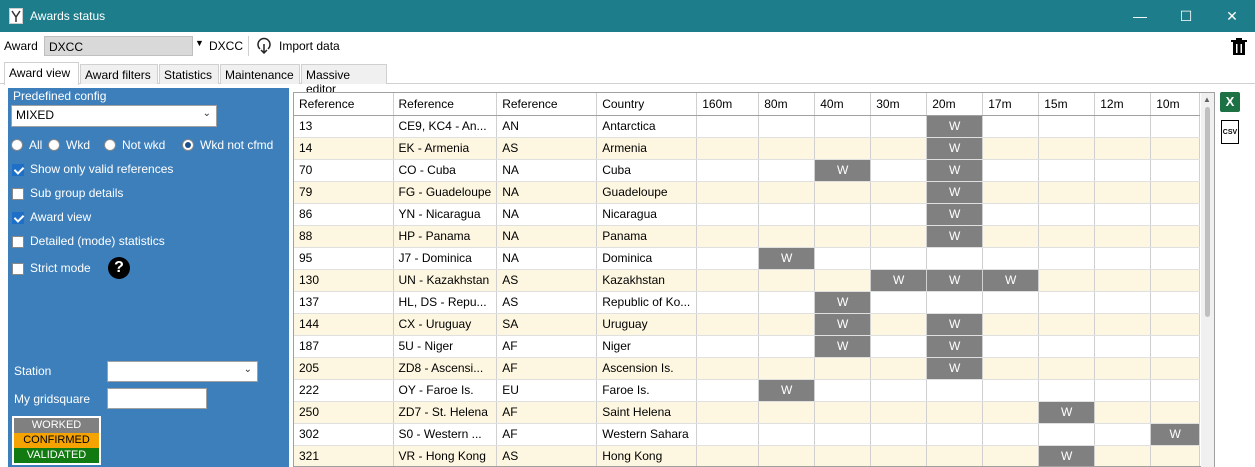 Image resolution: width=1255 pixels, height=467 pixels. I want to click on table-row: 222 OY - Faroe Is. EU Faroe Is. W, so click(747, 390).